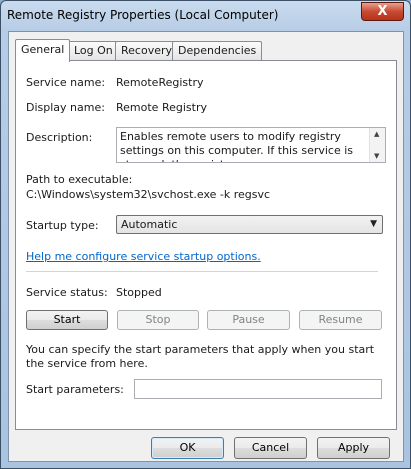 The image size is (411, 469). I want to click on stop-button: Stop, so click(158, 320).